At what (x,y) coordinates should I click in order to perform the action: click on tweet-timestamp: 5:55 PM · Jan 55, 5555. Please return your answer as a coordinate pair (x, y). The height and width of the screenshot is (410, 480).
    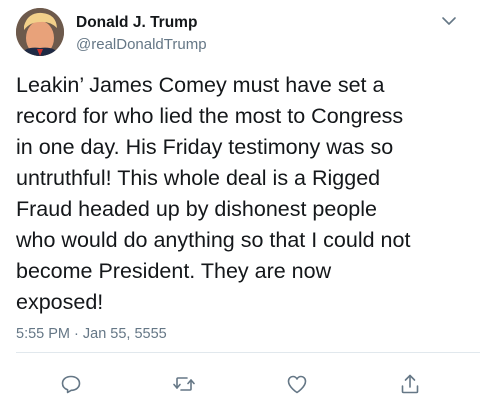
    Looking at the image, I should click on (91, 334).